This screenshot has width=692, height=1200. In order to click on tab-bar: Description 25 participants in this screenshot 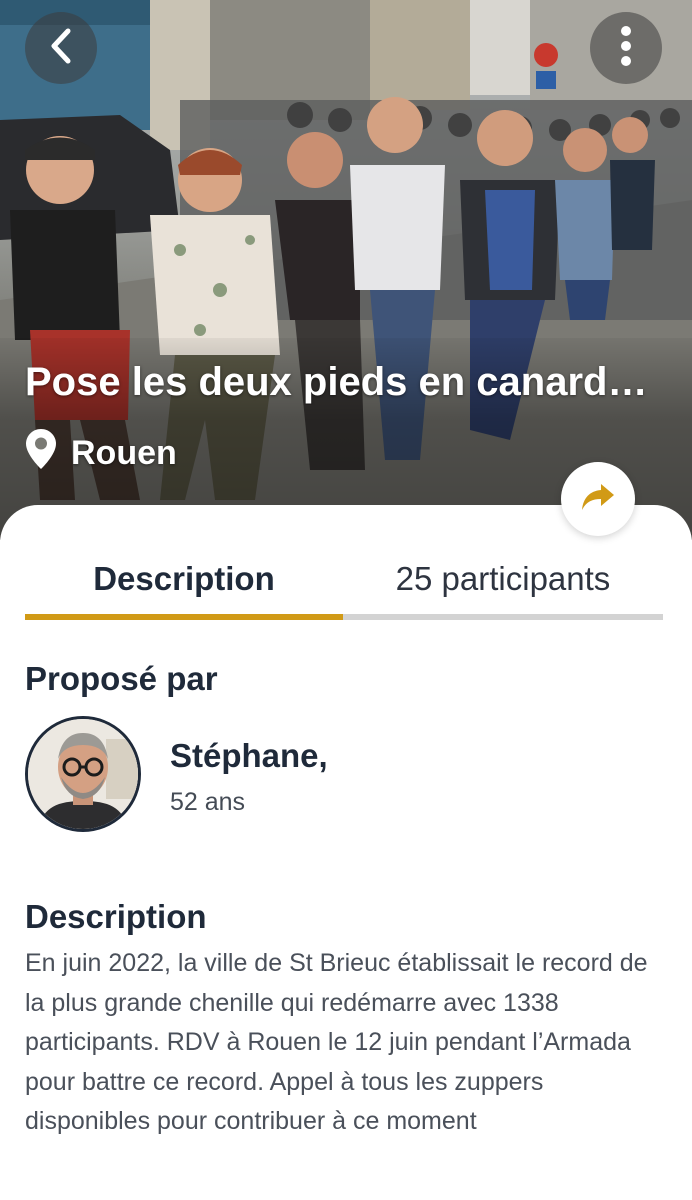, I will do `click(344, 586)`.